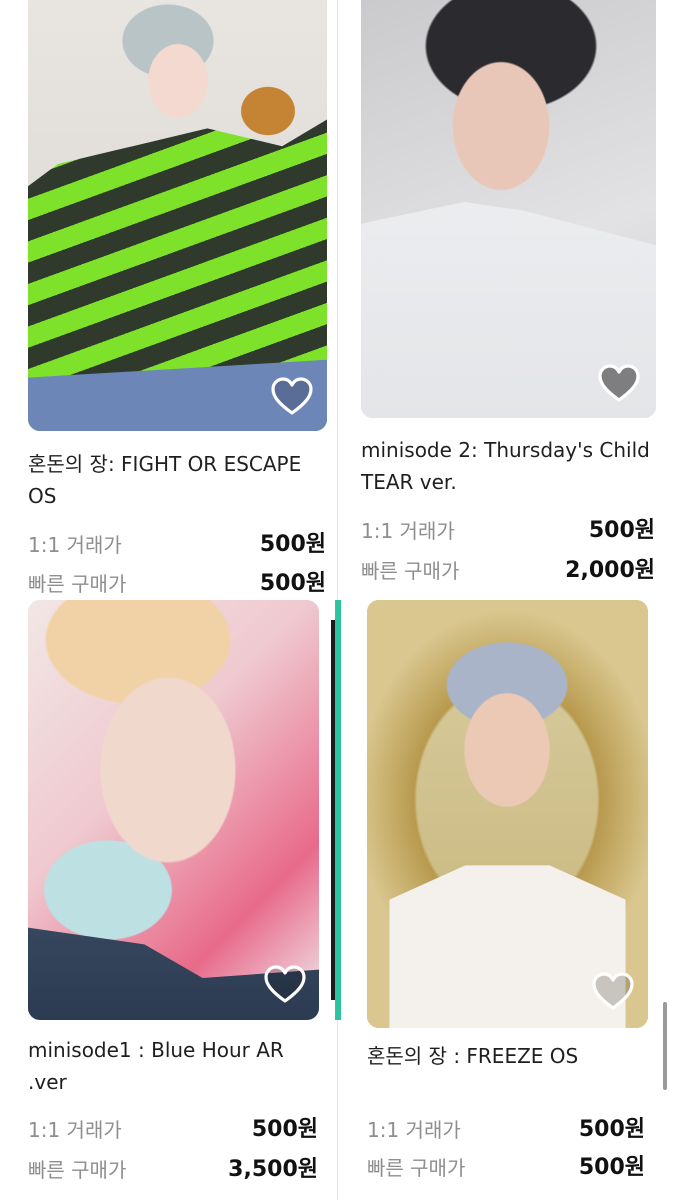  I want to click on quick-price-value: 3,500원, so click(273, 1169).